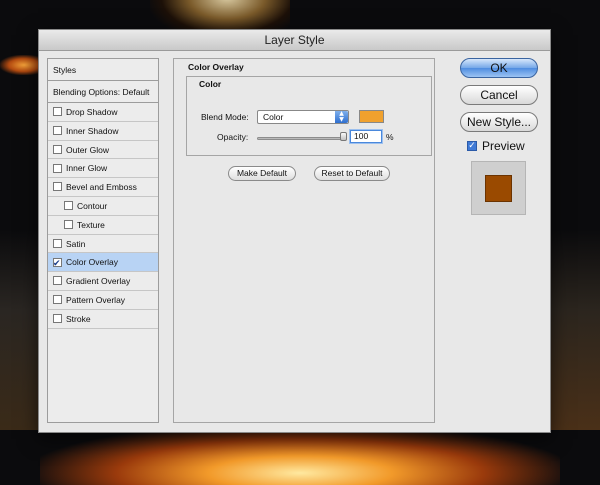  I want to click on style-item-color-overlay: Color Overlay, so click(103, 263).